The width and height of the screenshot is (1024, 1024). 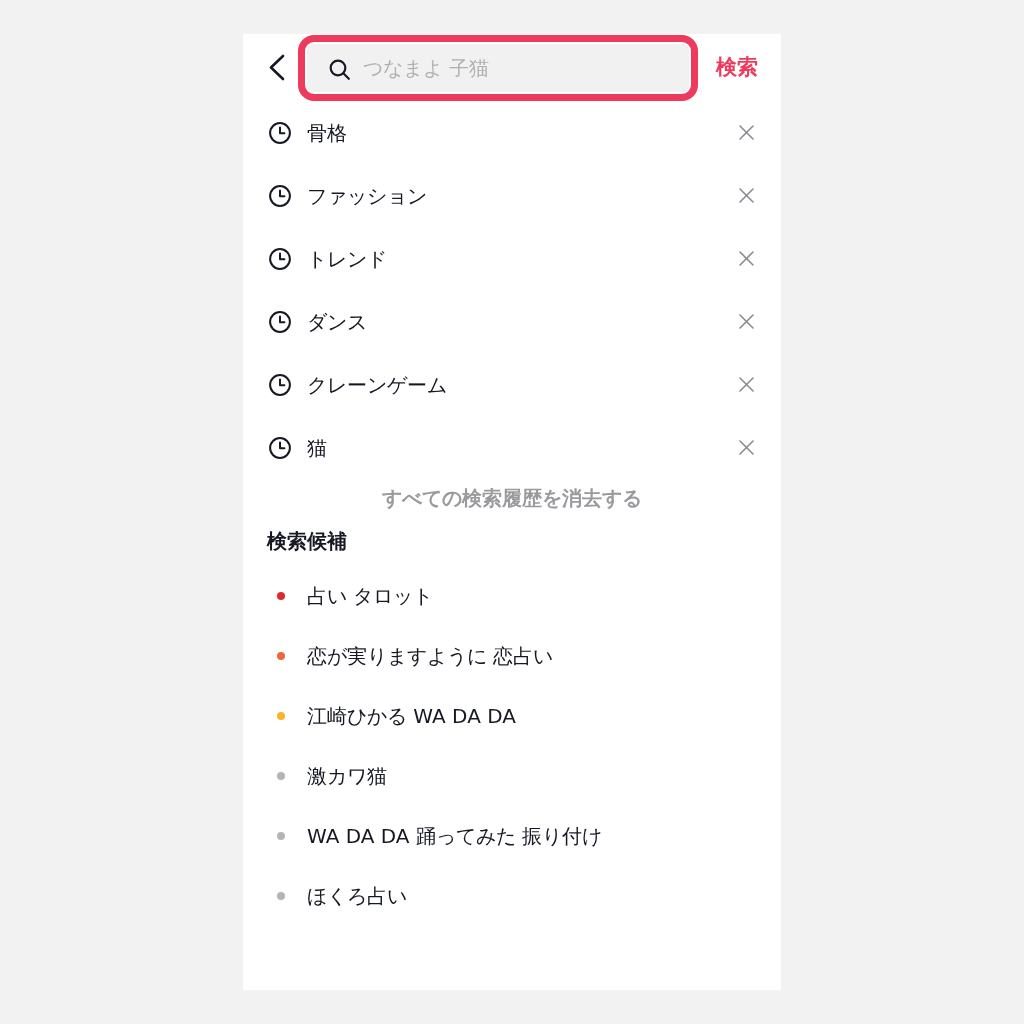 What do you see at coordinates (327, 132) in the screenshot?
I see `history-item: 骨格` at bounding box center [327, 132].